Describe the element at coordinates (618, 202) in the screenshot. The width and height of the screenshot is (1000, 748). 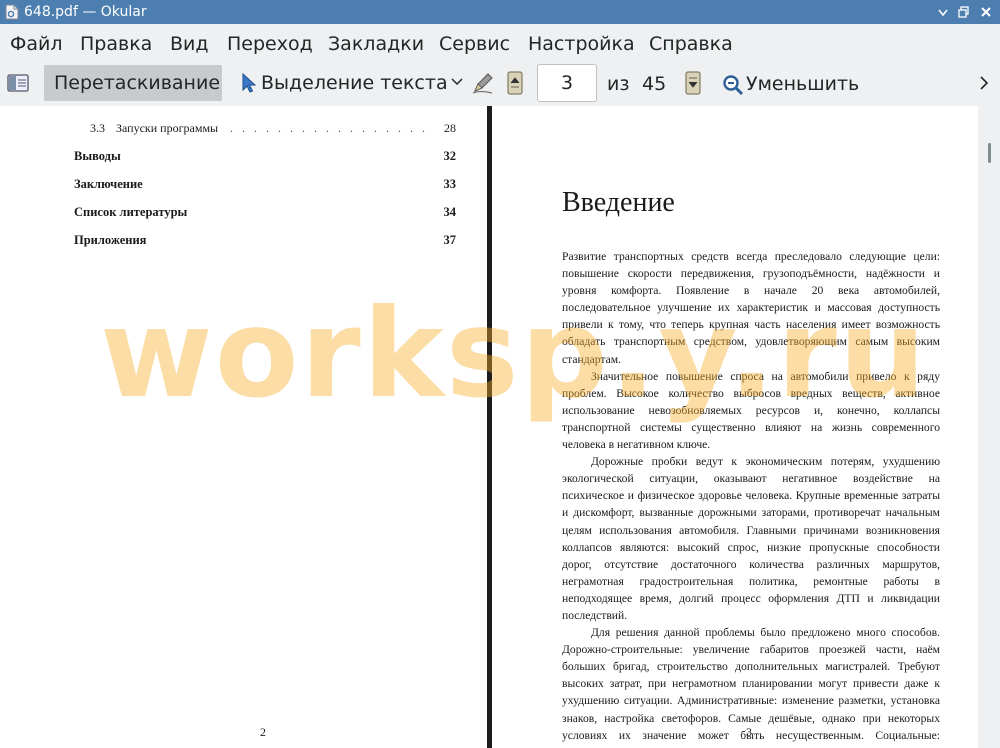
I see `section-heading: Введение` at that location.